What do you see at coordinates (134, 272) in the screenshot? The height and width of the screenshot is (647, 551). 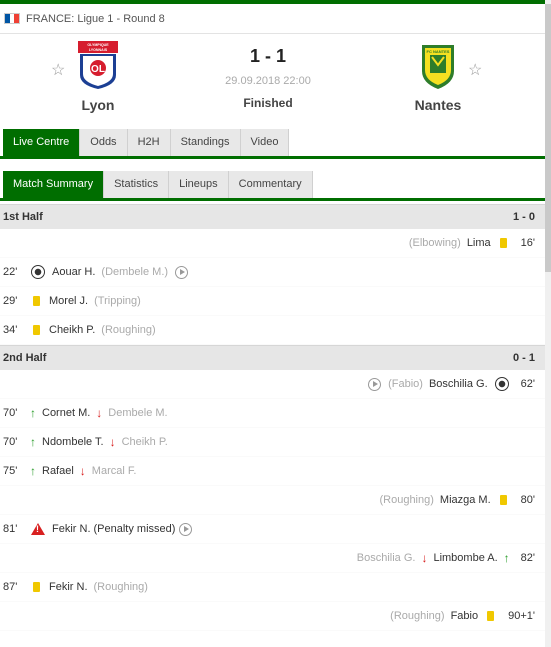 I see `assist-name: (Dembele M.)` at bounding box center [134, 272].